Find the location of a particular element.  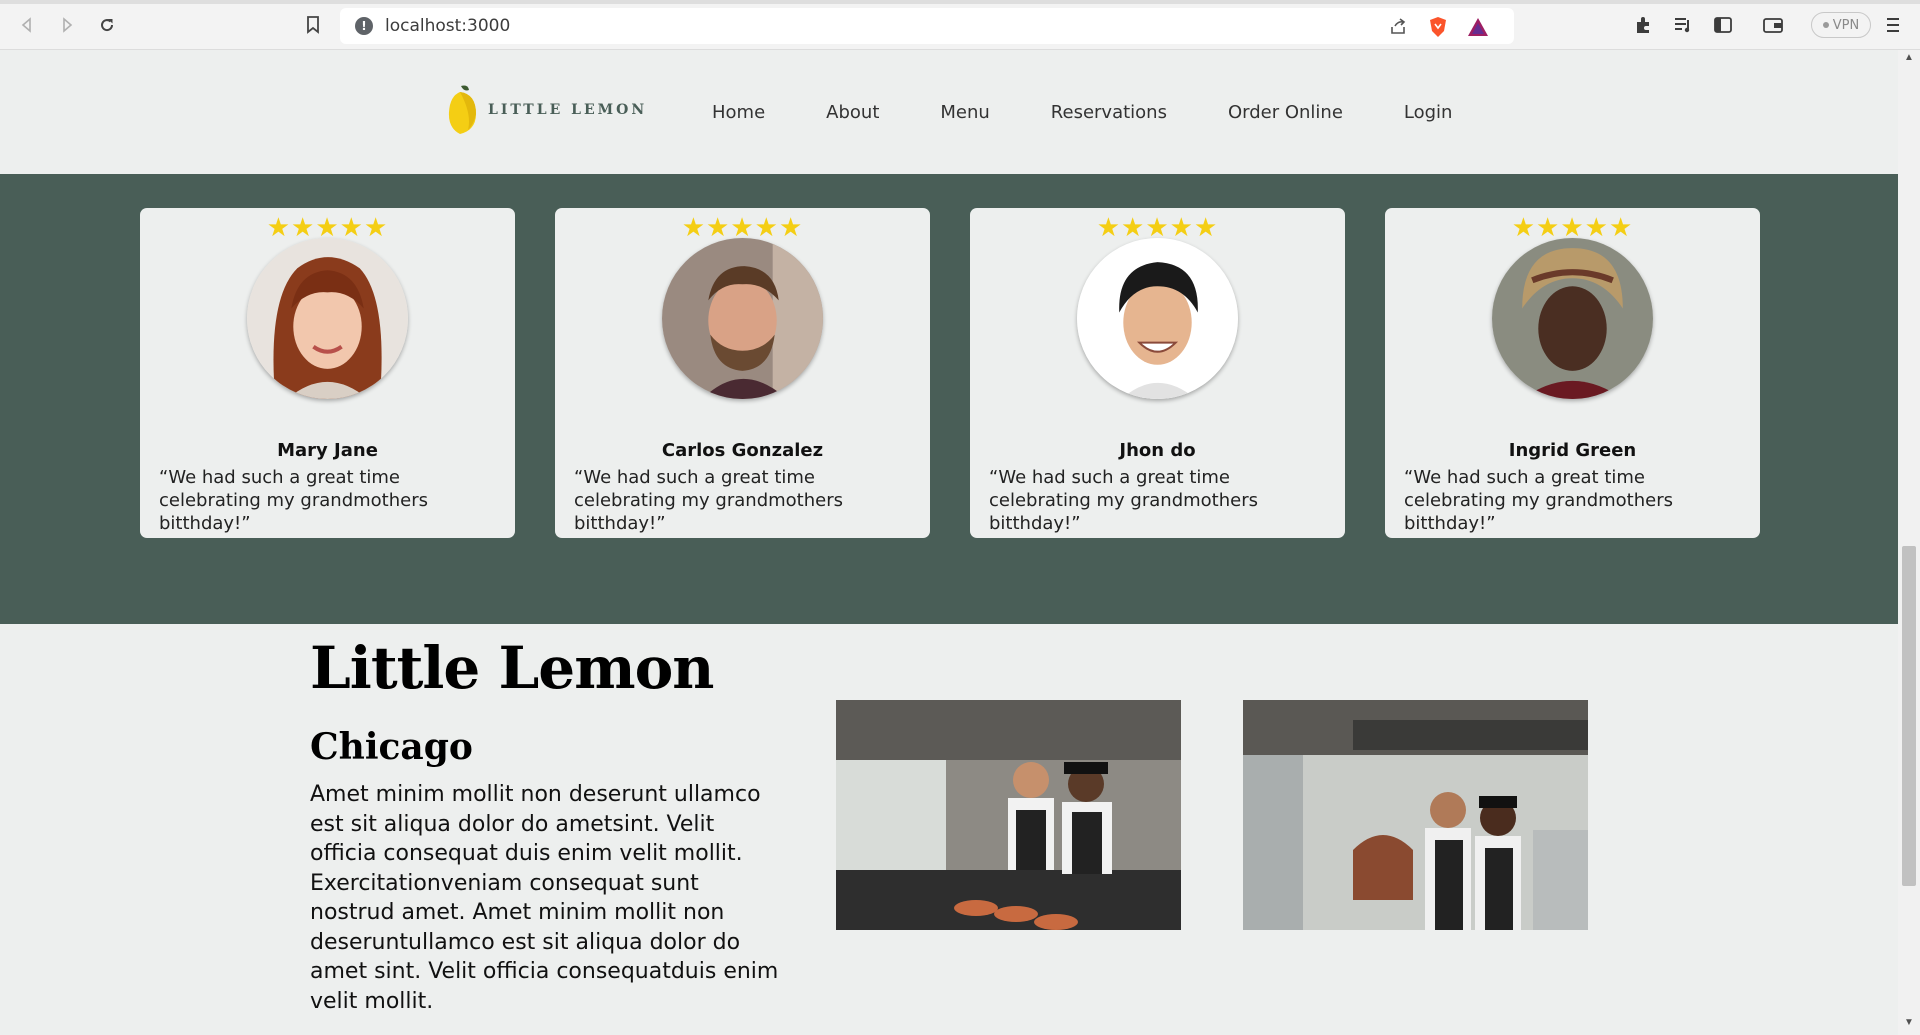

brand-name: LITTLE LEMON is located at coordinates (568, 110).